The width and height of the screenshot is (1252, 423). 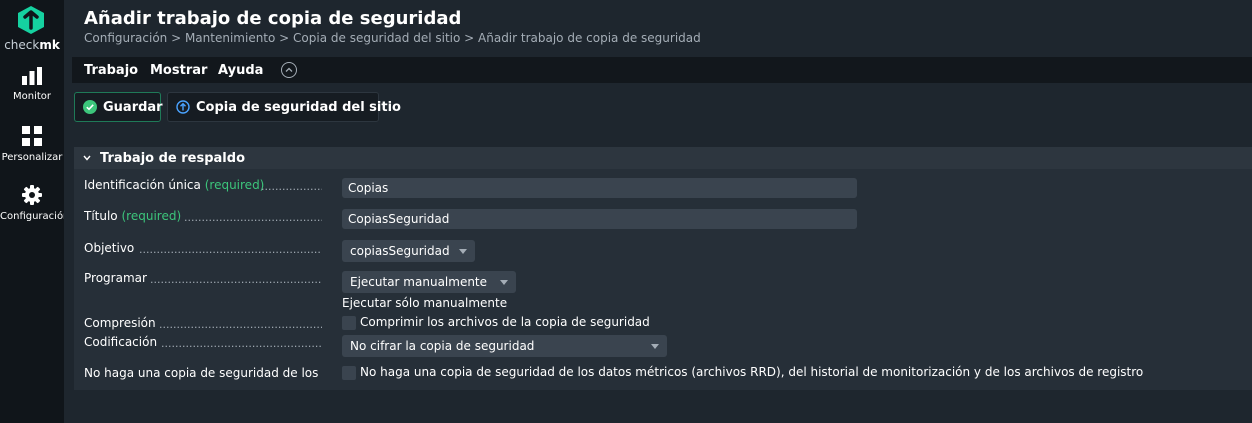 What do you see at coordinates (504, 346) in the screenshot?
I see `encryption-select: No cifrar la copia de seguridad` at bounding box center [504, 346].